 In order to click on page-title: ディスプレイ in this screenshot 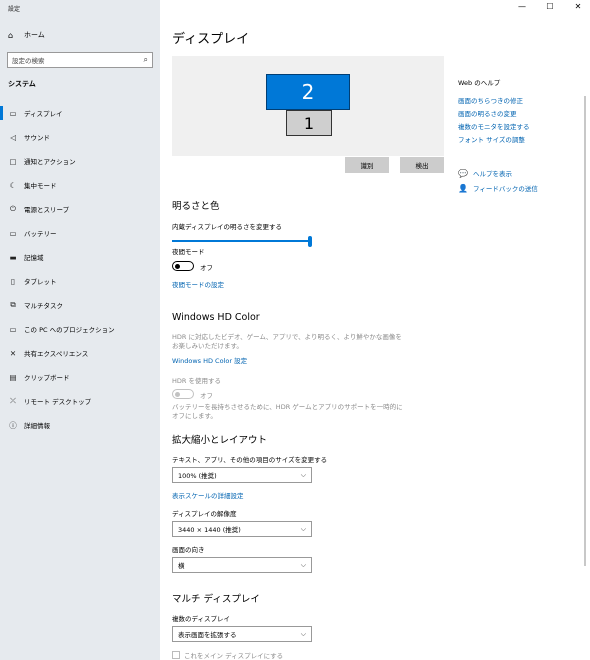, I will do `click(211, 39)`.